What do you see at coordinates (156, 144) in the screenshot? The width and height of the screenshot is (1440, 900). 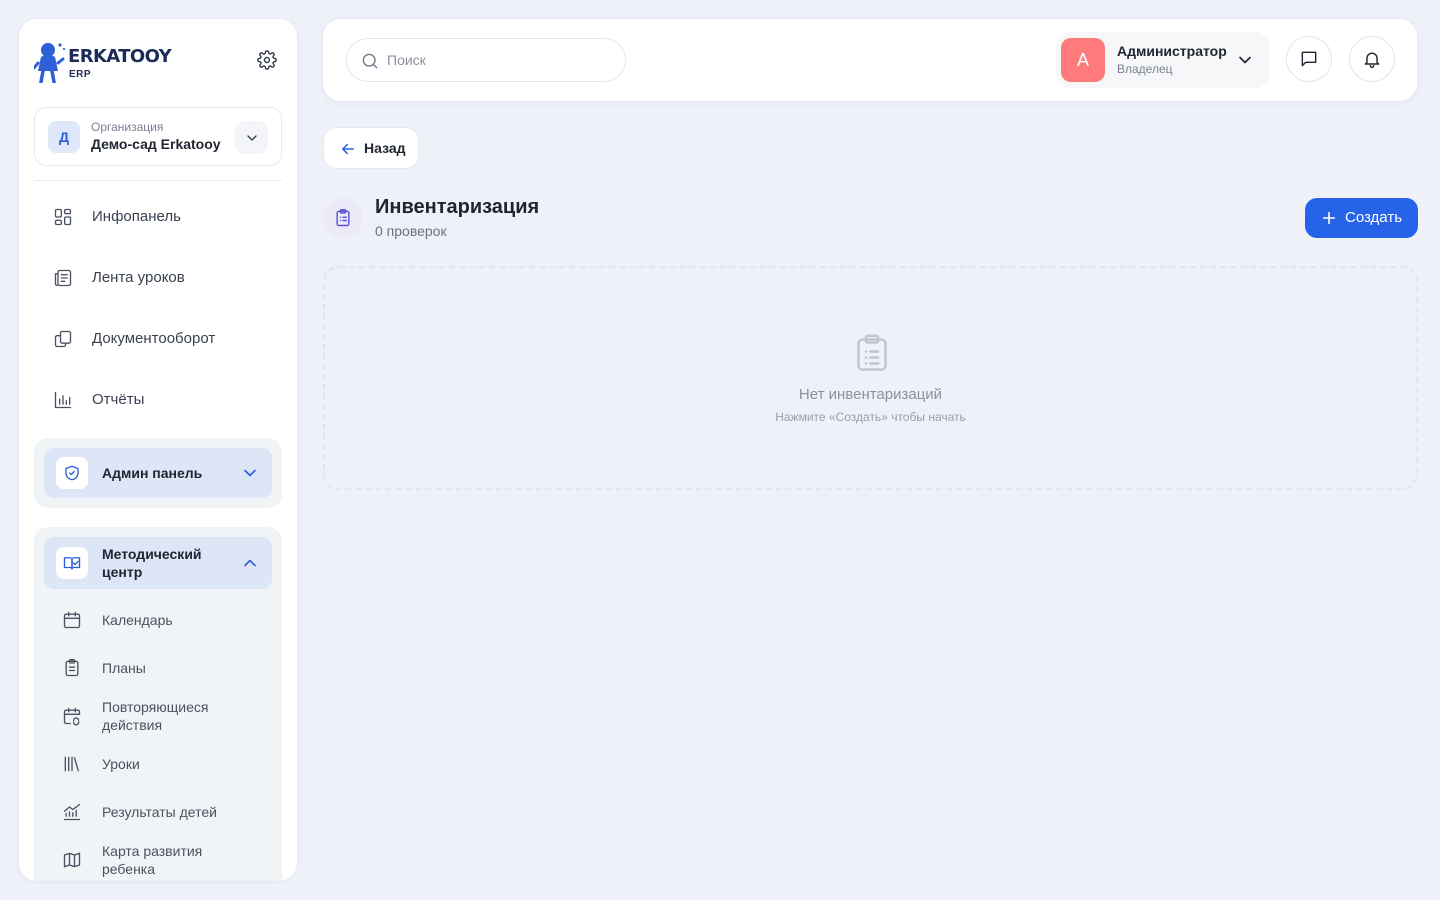 I see `organization-name: Демо-сад Erkatooy` at bounding box center [156, 144].